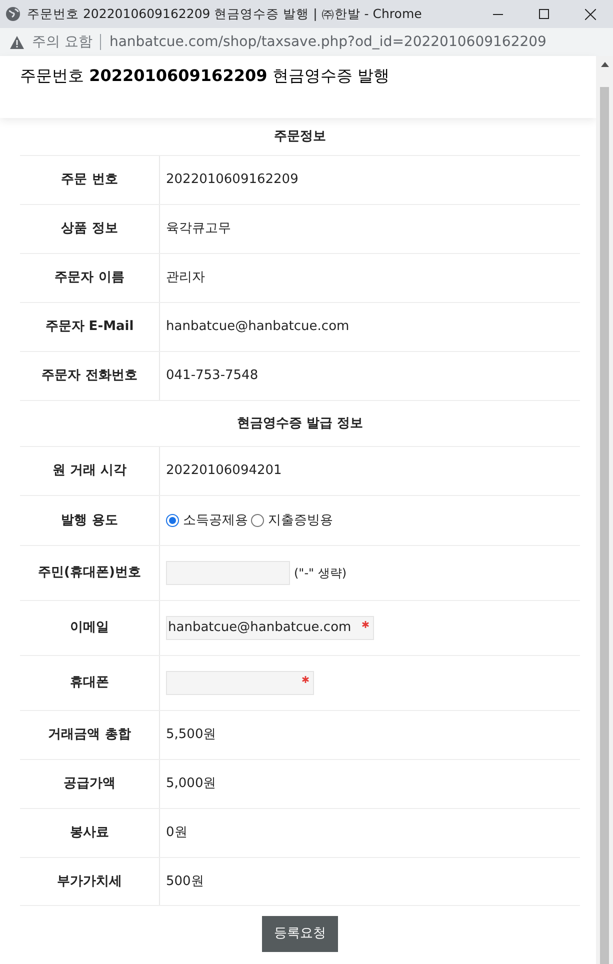 Image resolution: width=613 pixels, height=964 pixels. I want to click on field-label: 부가가치세, so click(89, 881).